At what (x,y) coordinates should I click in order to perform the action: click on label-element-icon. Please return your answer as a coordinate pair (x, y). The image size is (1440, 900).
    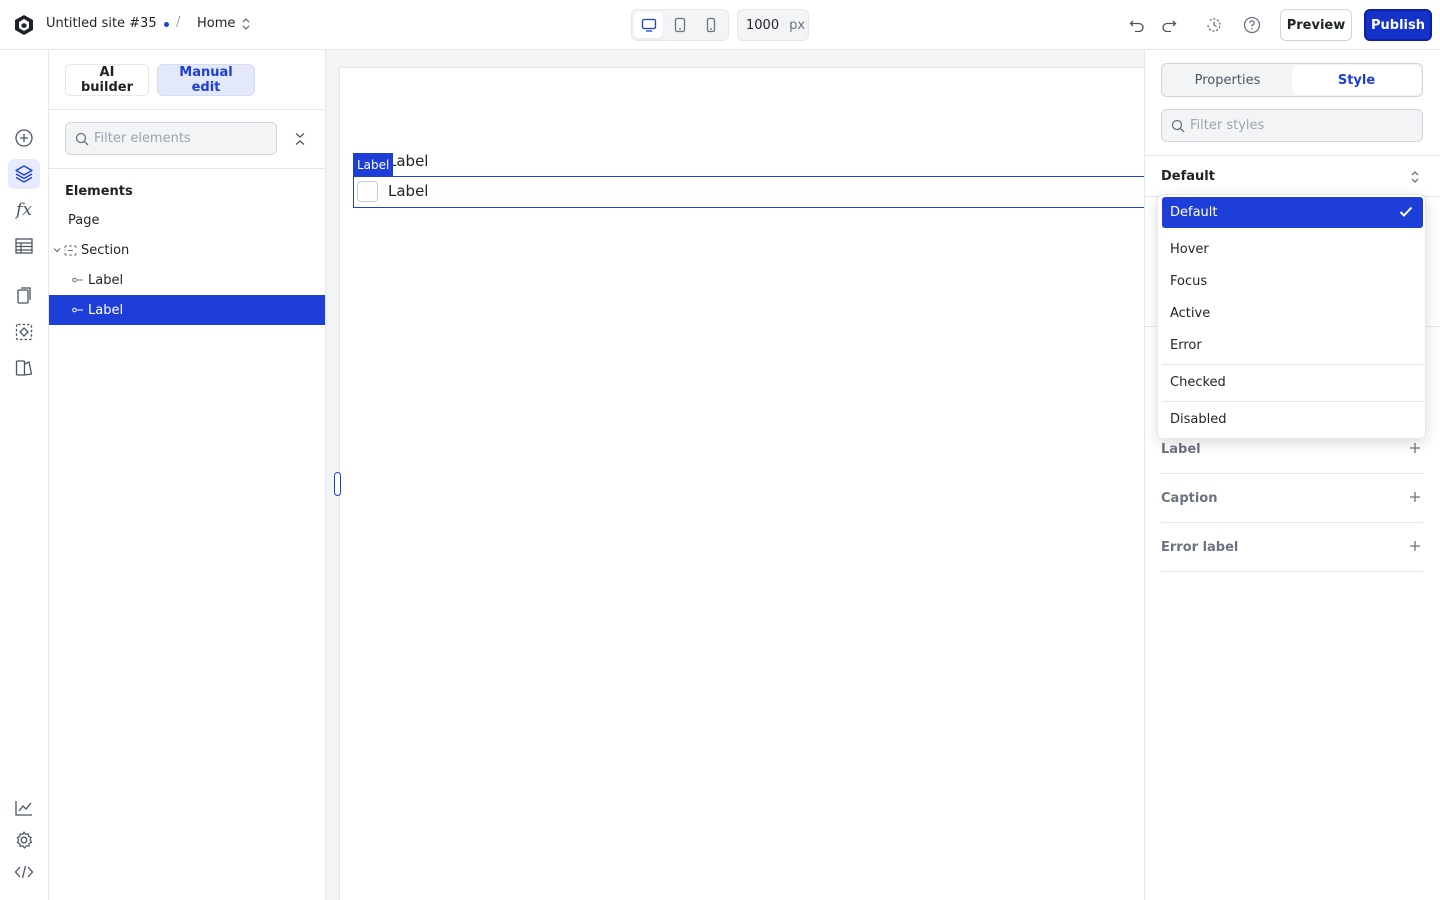
    Looking at the image, I should click on (77, 310).